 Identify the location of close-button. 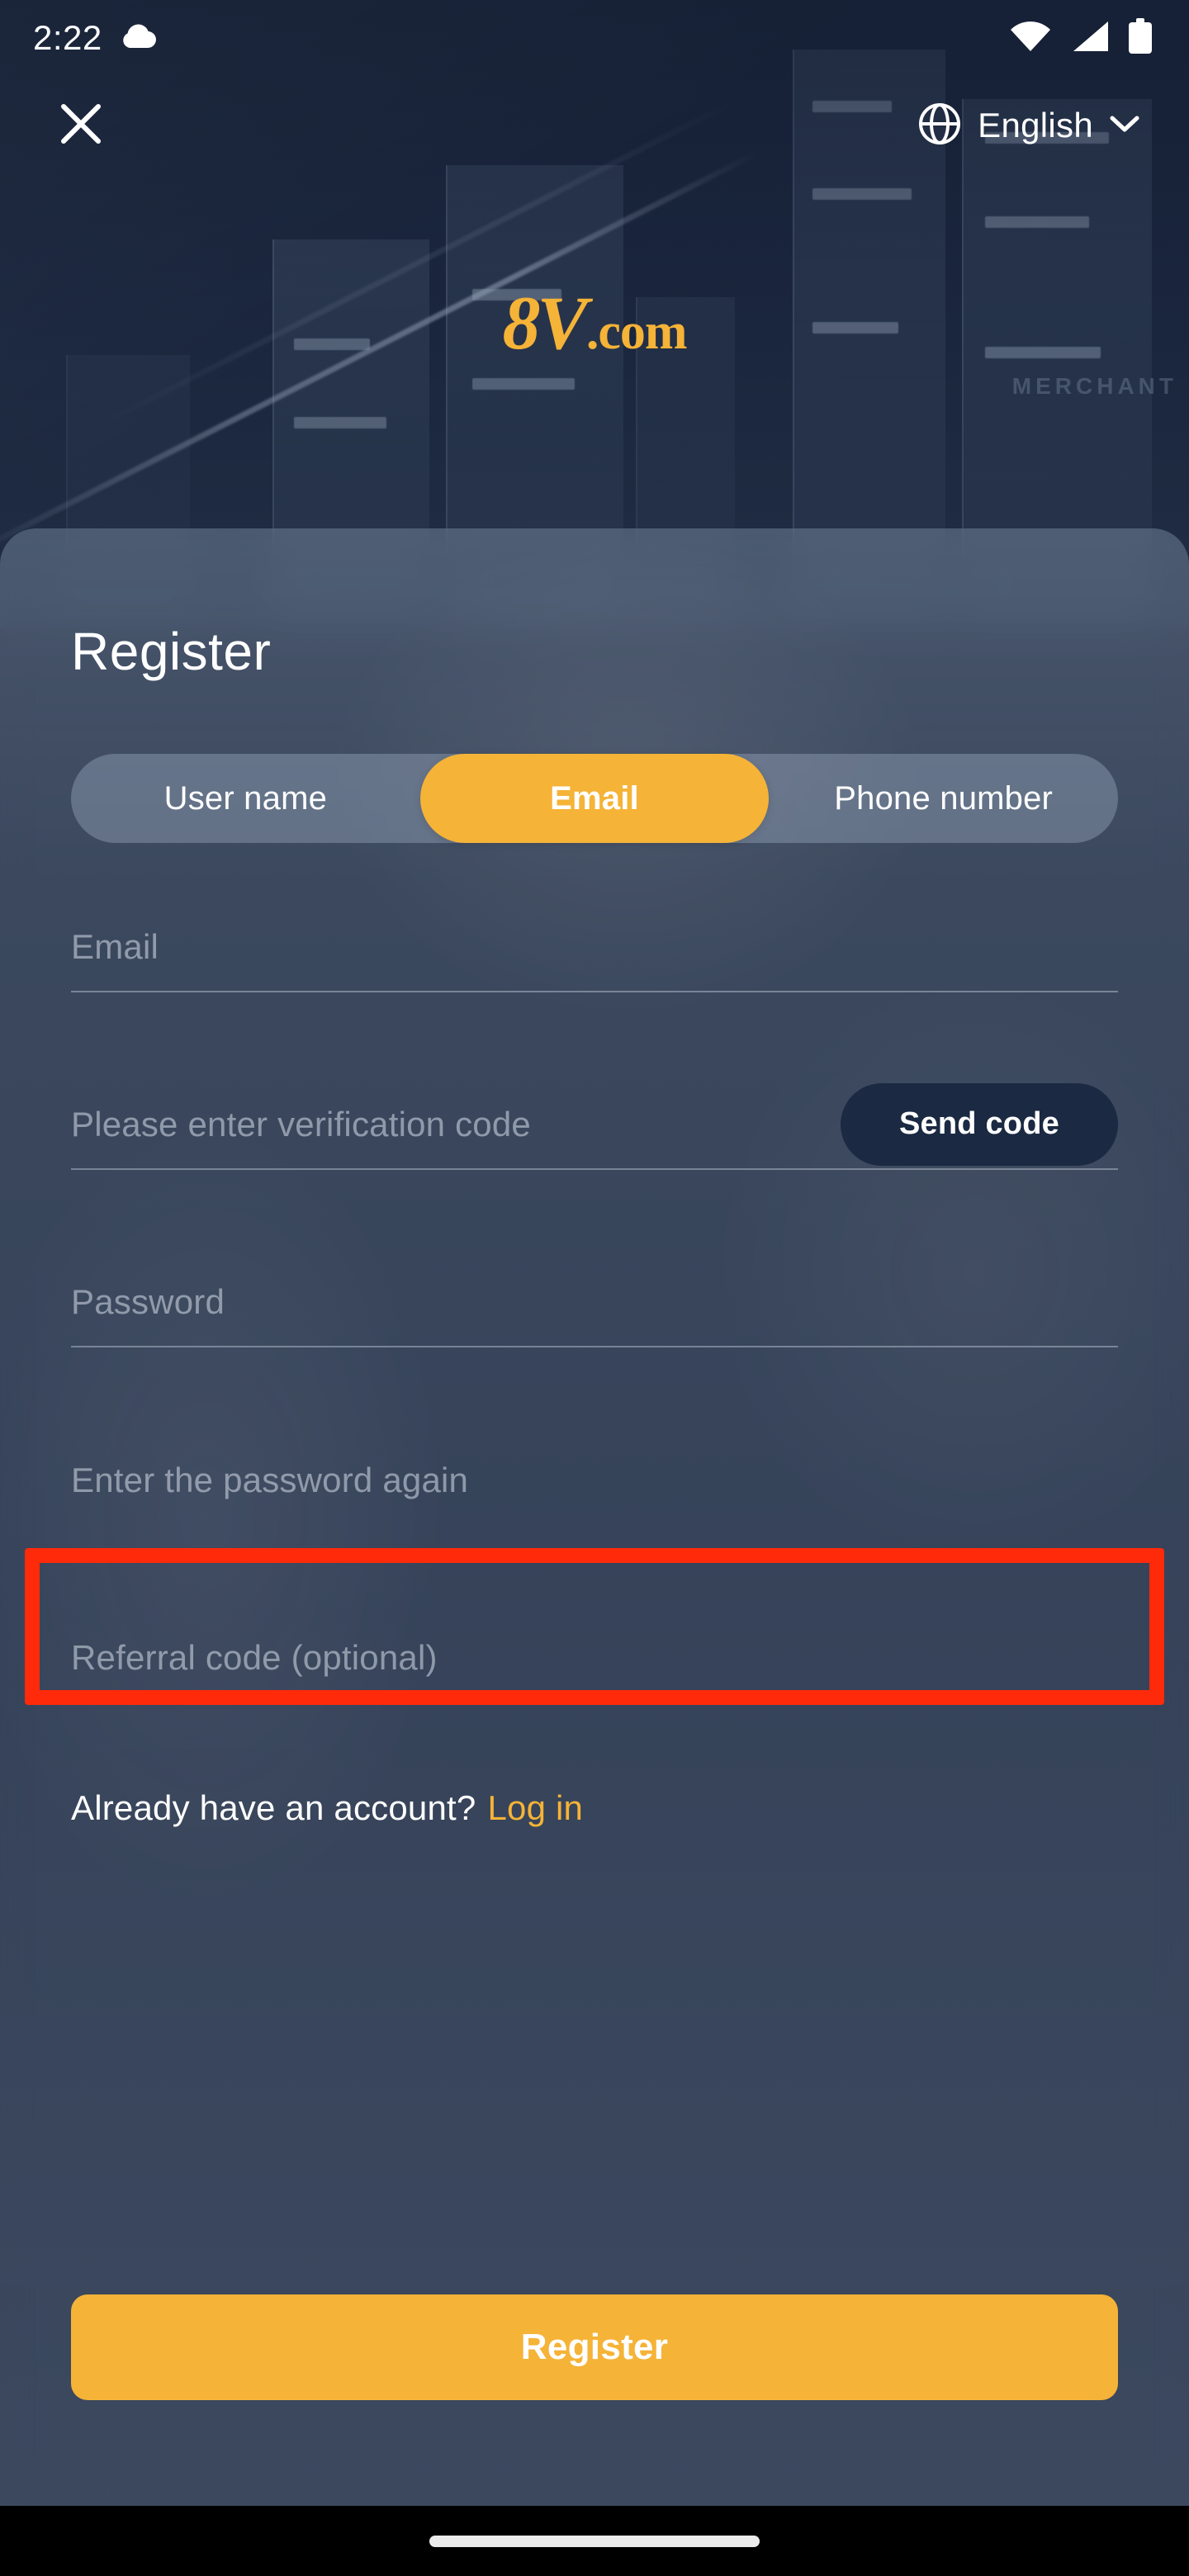
(81, 125).